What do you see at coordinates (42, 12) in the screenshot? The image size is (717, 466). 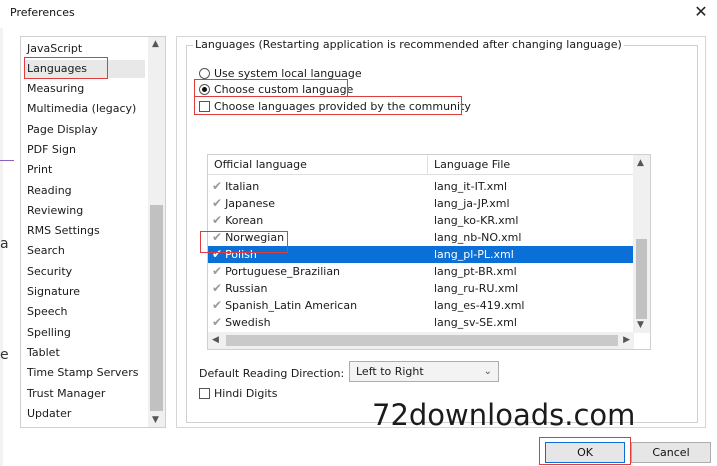 I see `window-title: Preferences` at bounding box center [42, 12].